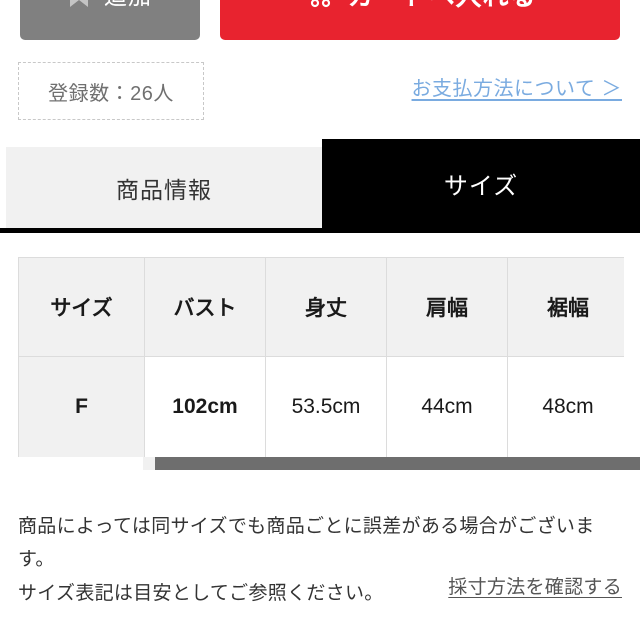 This screenshot has height=640, width=640. Describe the element at coordinates (565, 406) in the screenshot. I see `cell-hem: 48cm` at that location.